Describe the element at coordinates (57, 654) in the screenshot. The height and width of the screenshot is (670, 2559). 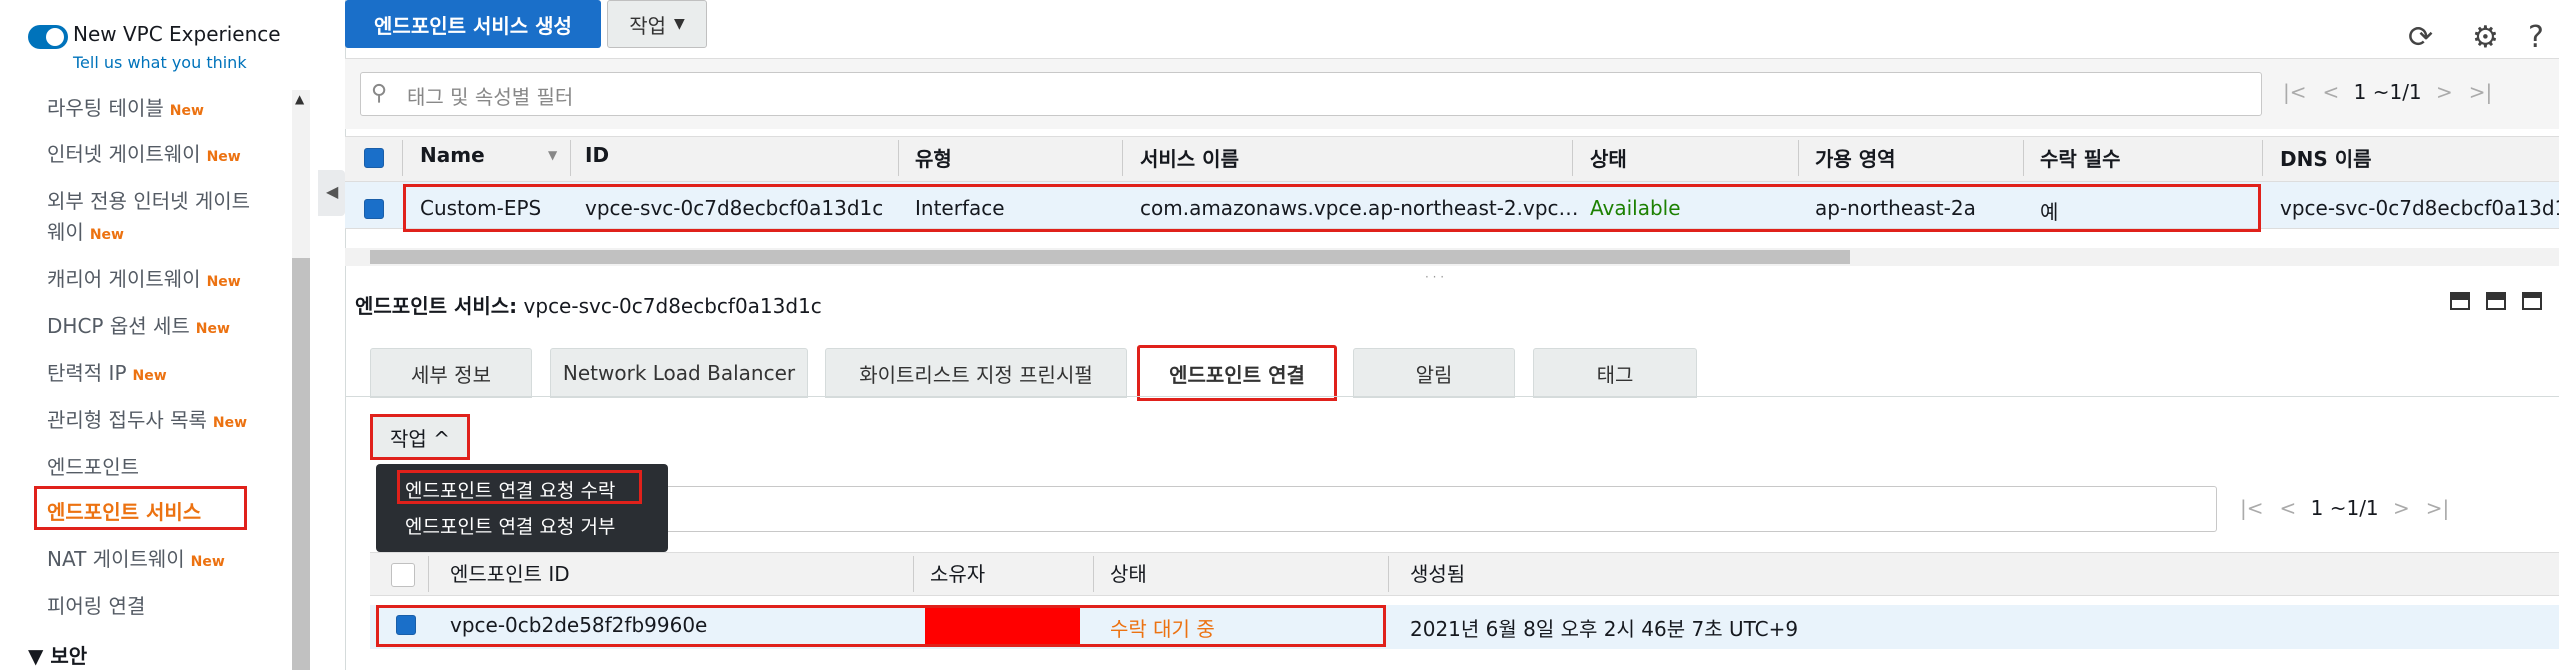
I see `sidebar-section-security: ▼ 보안` at that location.